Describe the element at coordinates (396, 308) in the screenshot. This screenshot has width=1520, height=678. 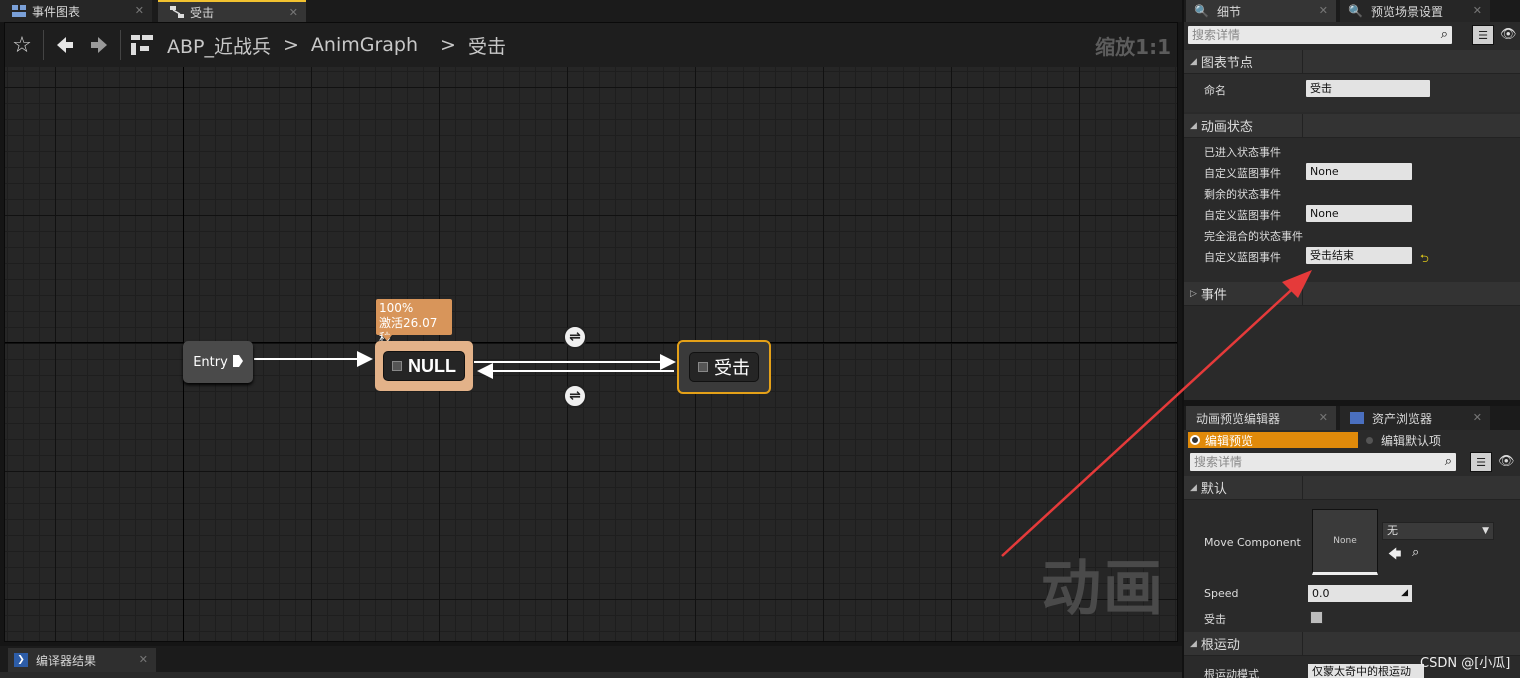
I see `state-weight-text: 100%` at that location.